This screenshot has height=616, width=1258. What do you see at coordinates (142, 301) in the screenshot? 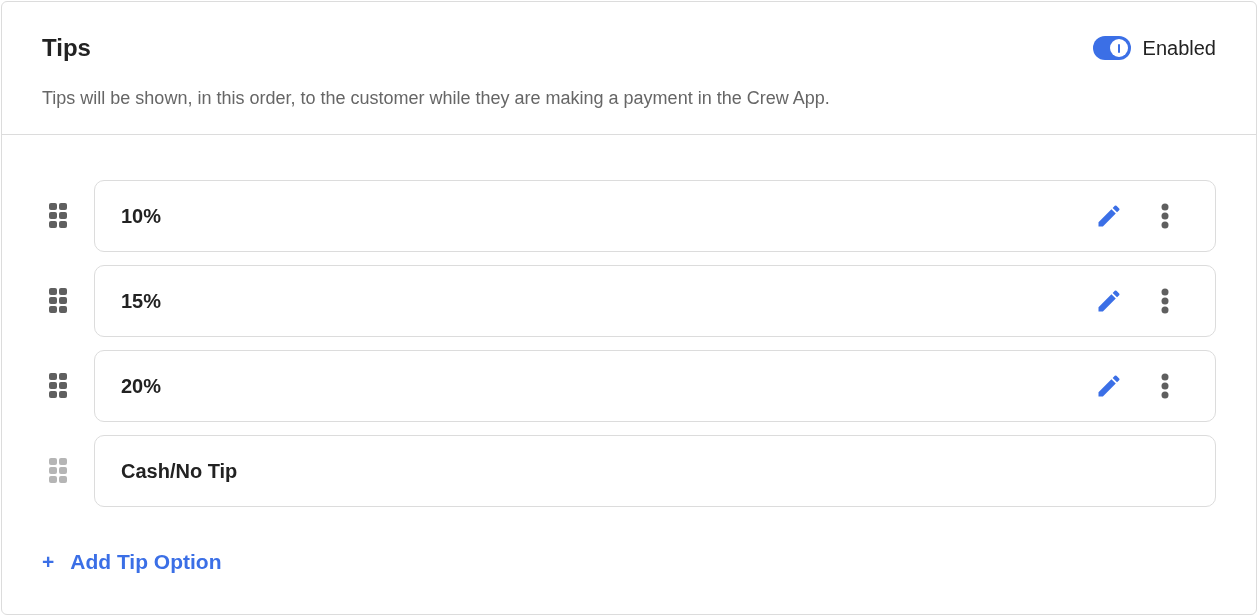
I see `tip-option-label: 15%` at bounding box center [142, 301].